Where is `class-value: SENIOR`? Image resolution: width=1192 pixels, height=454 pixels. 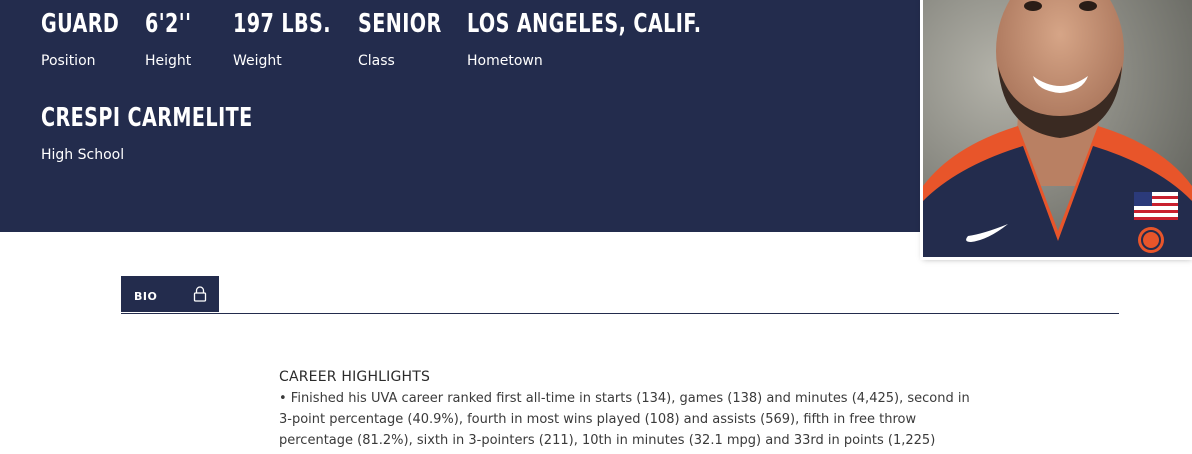
class-value: SENIOR is located at coordinates (400, 24).